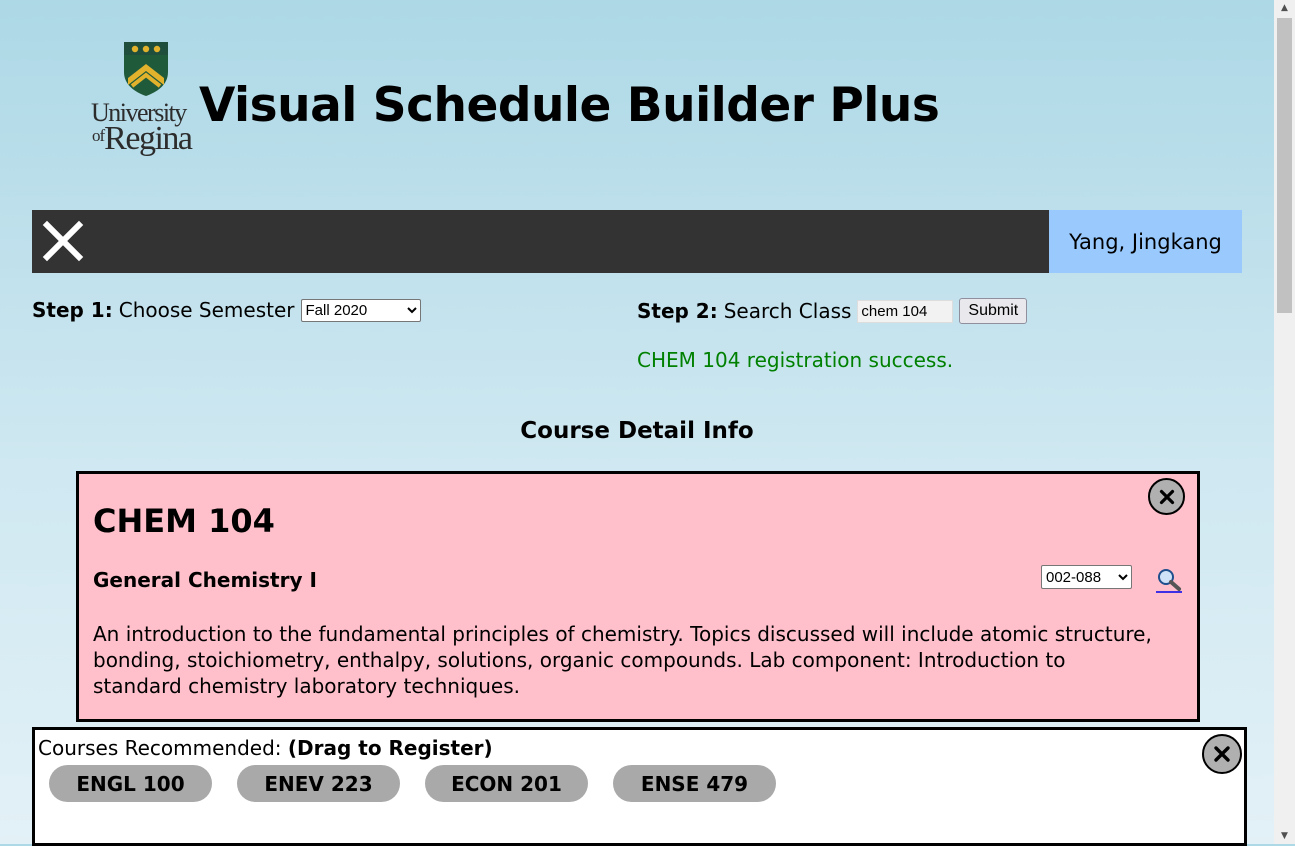  What do you see at coordinates (787, 311) in the screenshot?
I see `step2-text: Search Class` at bounding box center [787, 311].